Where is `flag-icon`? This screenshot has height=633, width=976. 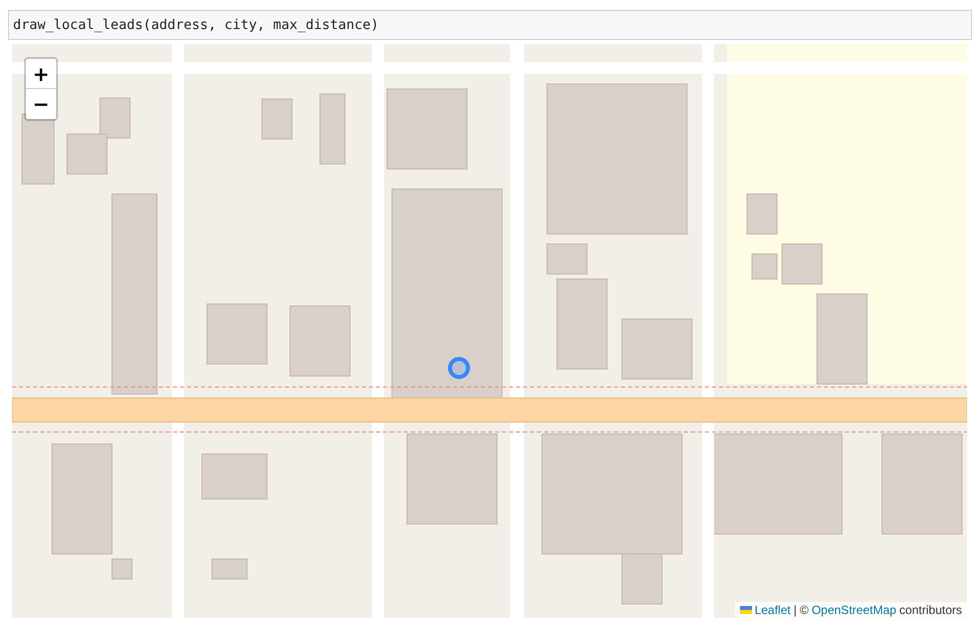
flag-icon is located at coordinates (746, 610).